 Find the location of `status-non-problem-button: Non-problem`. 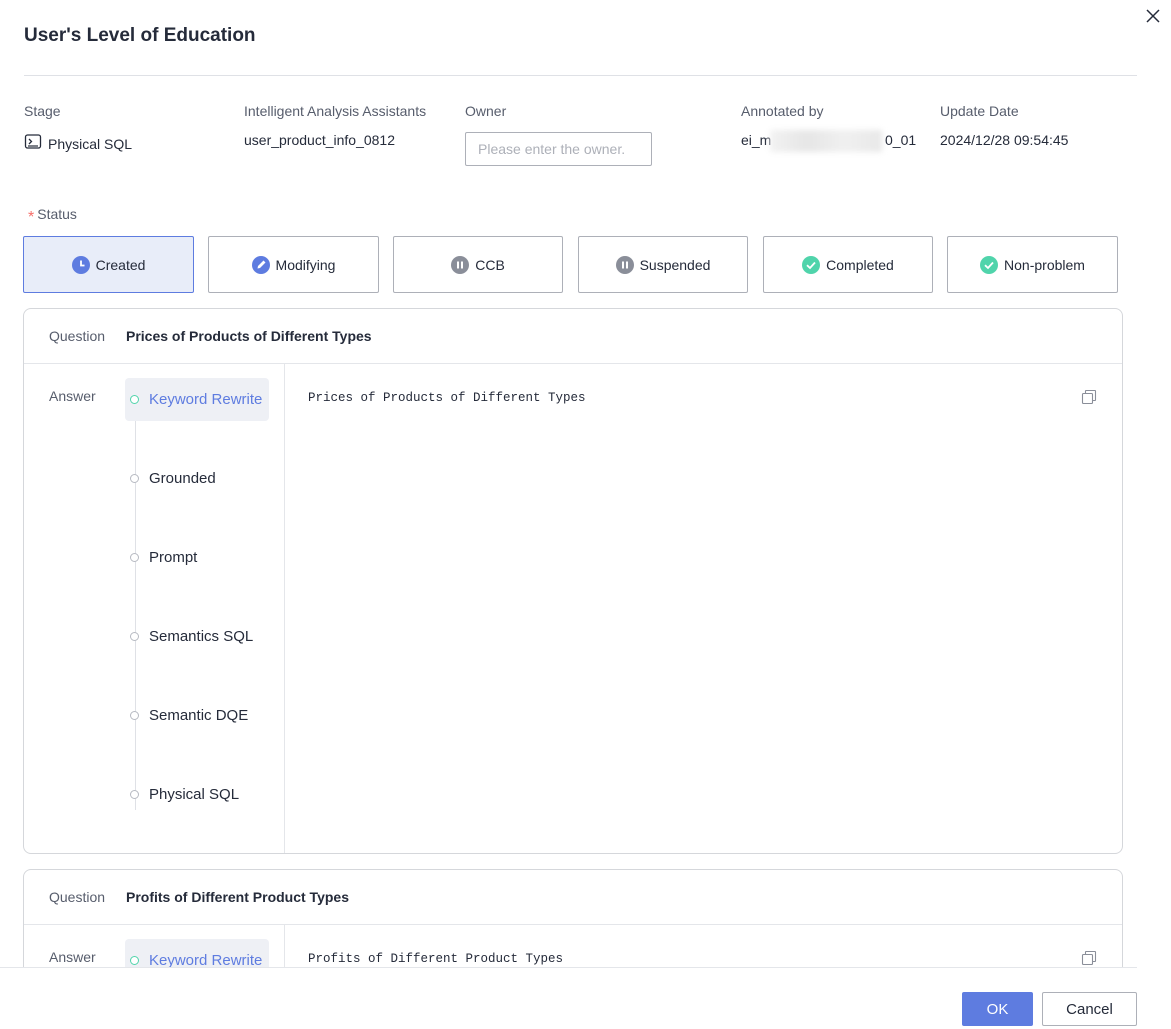

status-non-problem-button: Non-problem is located at coordinates (1032, 264).